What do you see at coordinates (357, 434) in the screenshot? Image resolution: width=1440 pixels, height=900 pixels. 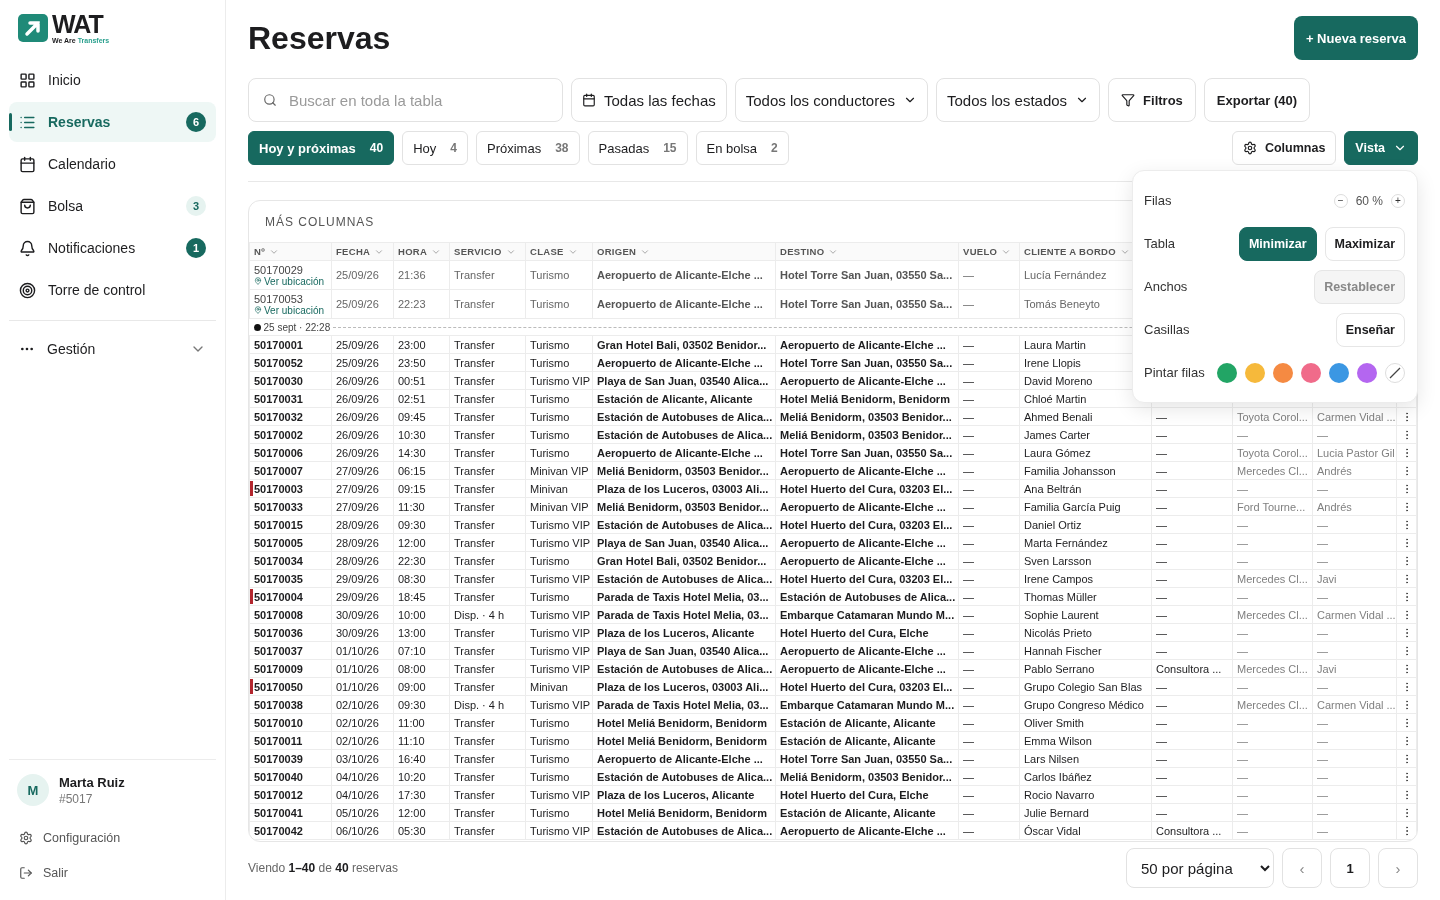 I see `table-cell: 26/09/26` at bounding box center [357, 434].